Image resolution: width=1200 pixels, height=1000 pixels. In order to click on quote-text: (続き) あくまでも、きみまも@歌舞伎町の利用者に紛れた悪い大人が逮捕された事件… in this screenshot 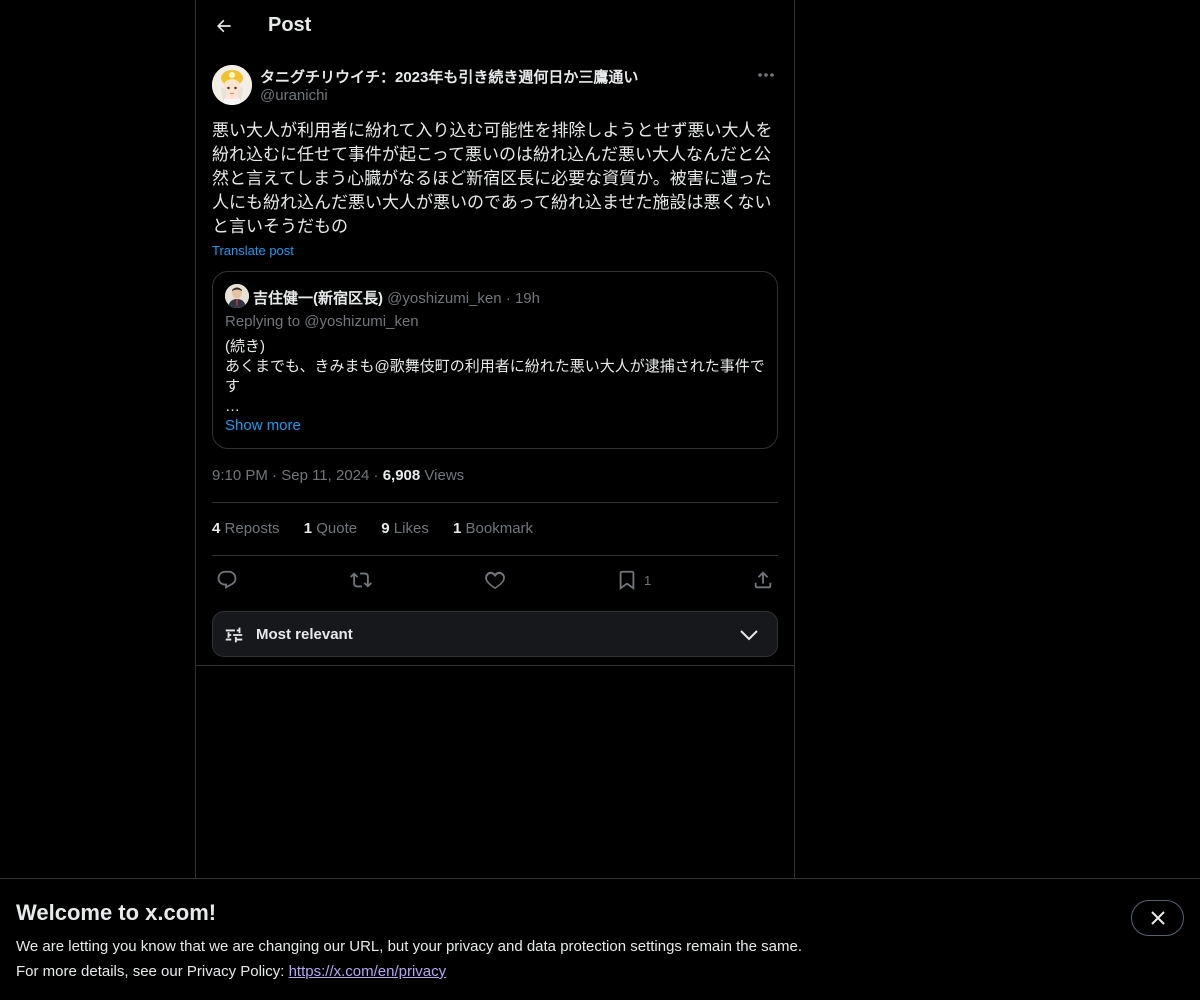, I will do `click(496, 377)`.